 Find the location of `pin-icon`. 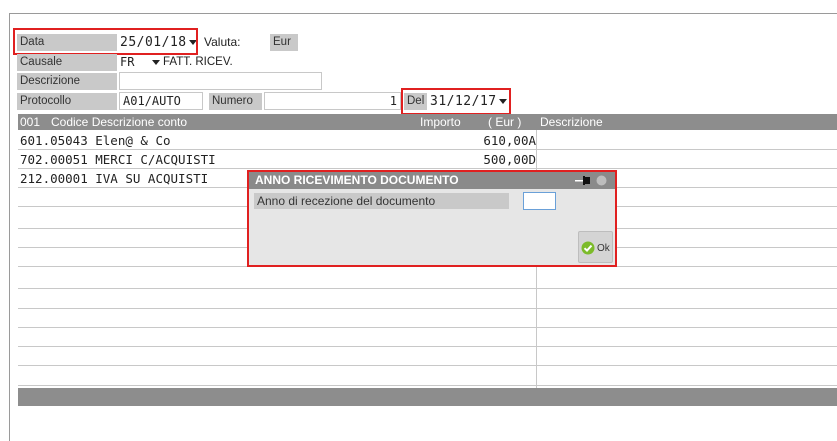

pin-icon is located at coordinates (583, 180).